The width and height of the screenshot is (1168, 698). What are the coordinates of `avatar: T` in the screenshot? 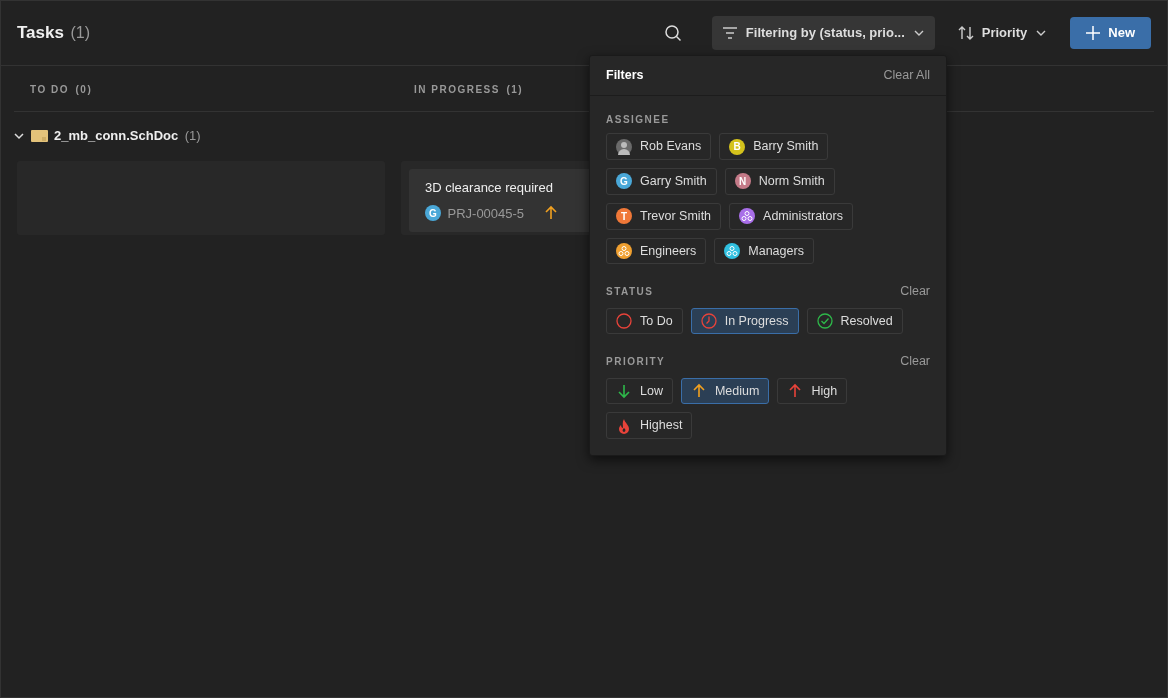 It's located at (624, 216).